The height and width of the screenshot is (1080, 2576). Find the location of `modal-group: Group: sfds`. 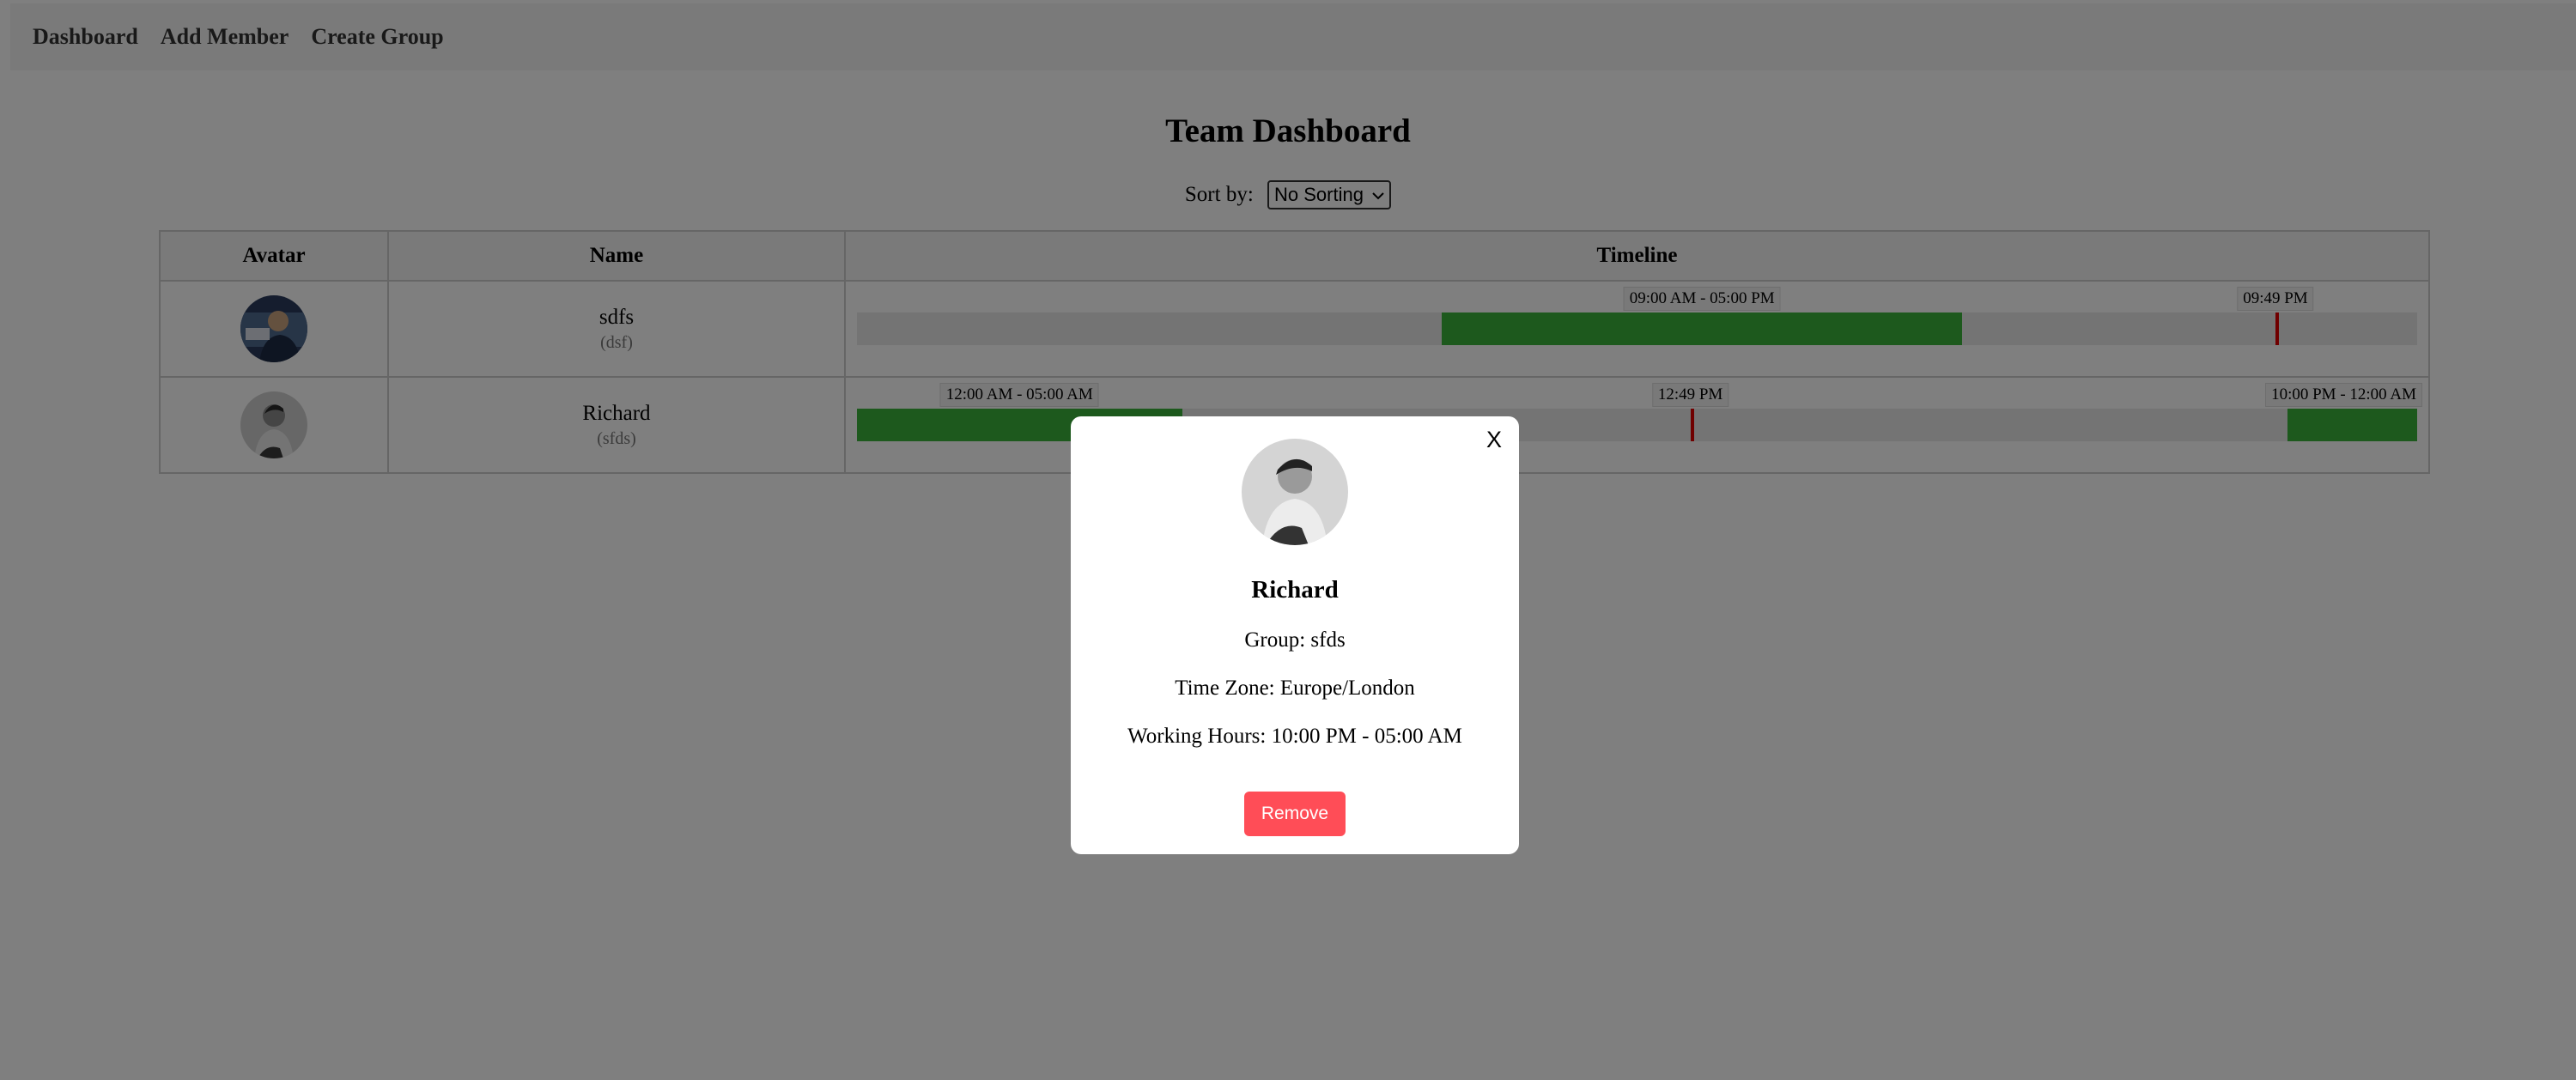

modal-group: Group: sfds is located at coordinates (1295, 640).